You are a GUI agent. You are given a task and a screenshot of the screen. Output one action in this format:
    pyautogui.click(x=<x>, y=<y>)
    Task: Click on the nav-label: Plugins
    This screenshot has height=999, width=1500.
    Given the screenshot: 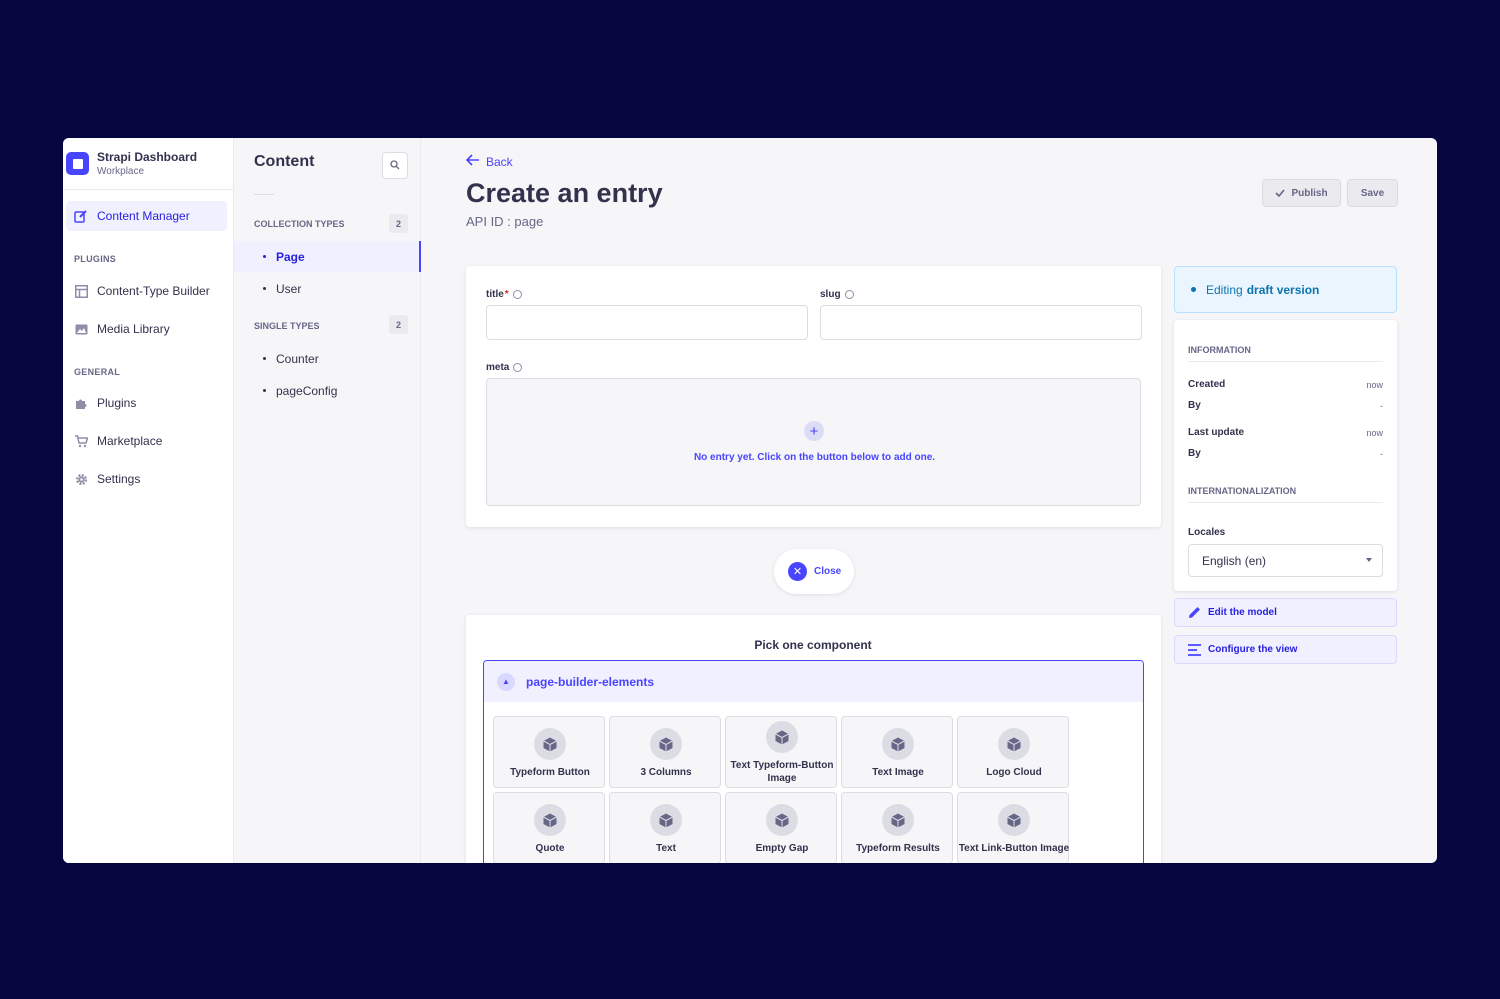 What is the action you would take?
    pyautogui.click(x=117, y=403)
    